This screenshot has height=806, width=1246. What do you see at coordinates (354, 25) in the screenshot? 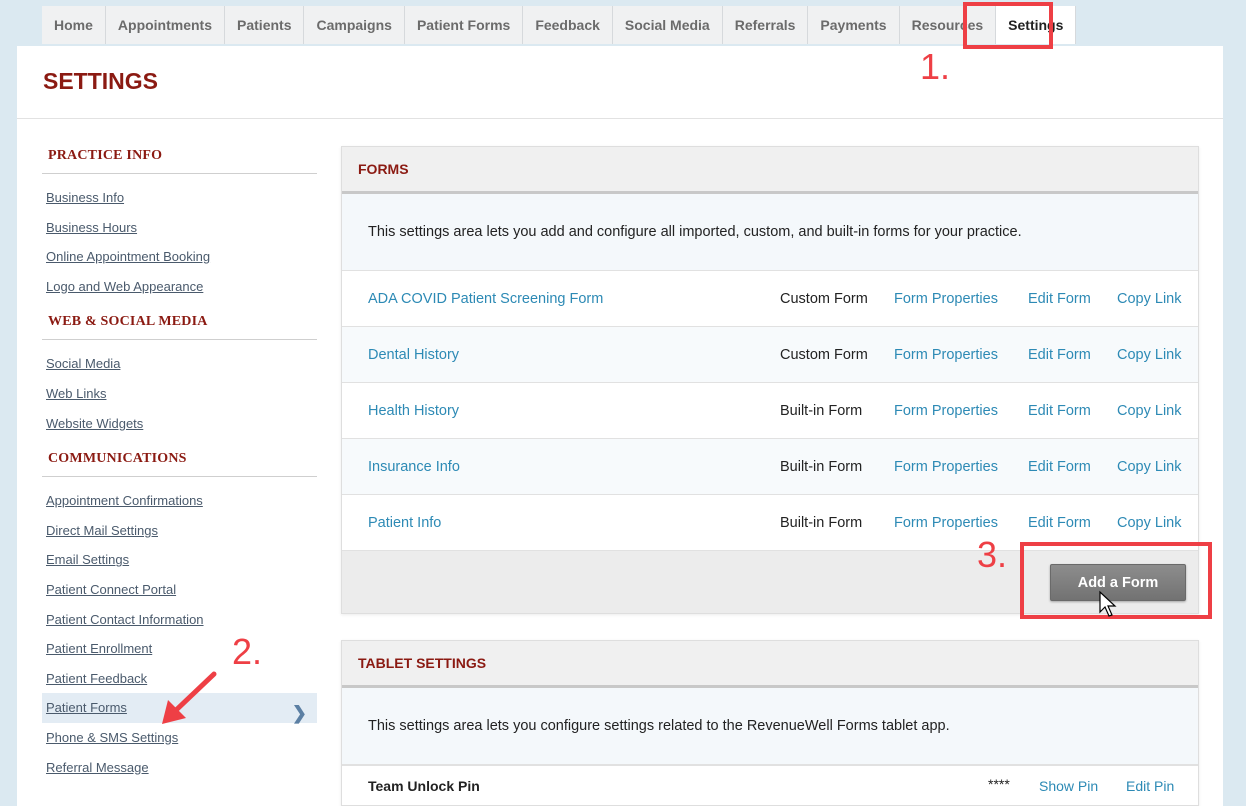
I see `tab-campaigns: Campaigns` at bounding box center [354, 25].